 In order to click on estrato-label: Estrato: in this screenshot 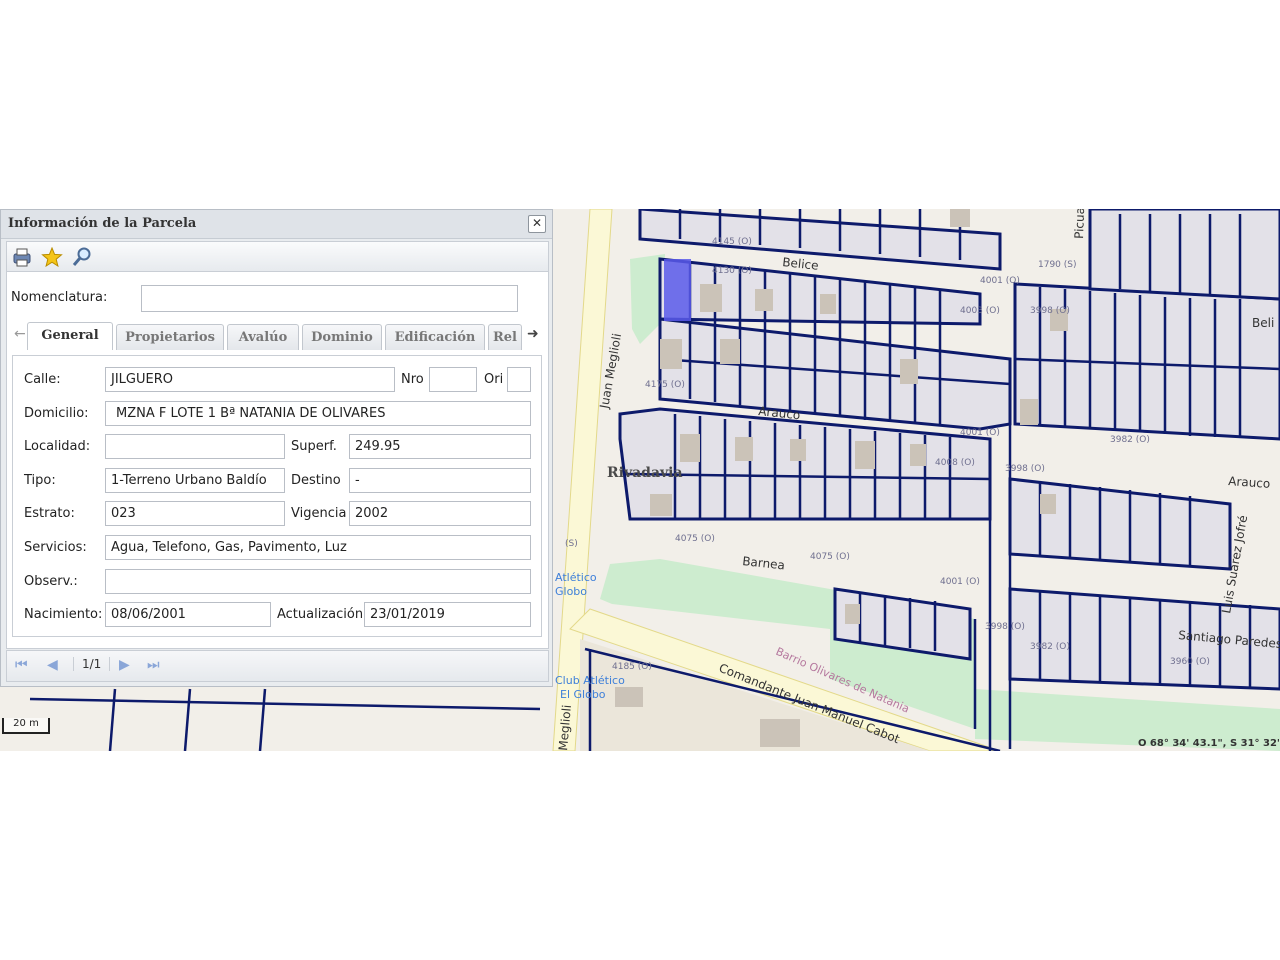, I will do `click(49, 513)`.